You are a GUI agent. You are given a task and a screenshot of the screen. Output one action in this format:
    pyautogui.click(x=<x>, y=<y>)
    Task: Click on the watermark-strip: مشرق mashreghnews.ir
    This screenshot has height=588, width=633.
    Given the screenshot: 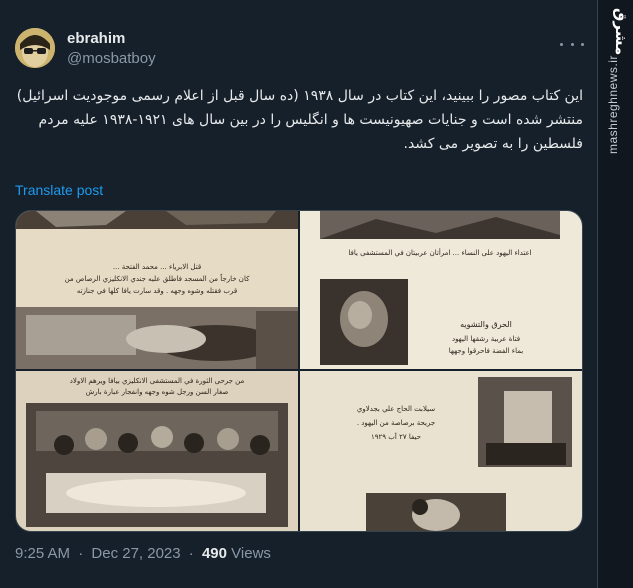 What is the action you would take?
    pyautogui.click(x=615, y=294)
    